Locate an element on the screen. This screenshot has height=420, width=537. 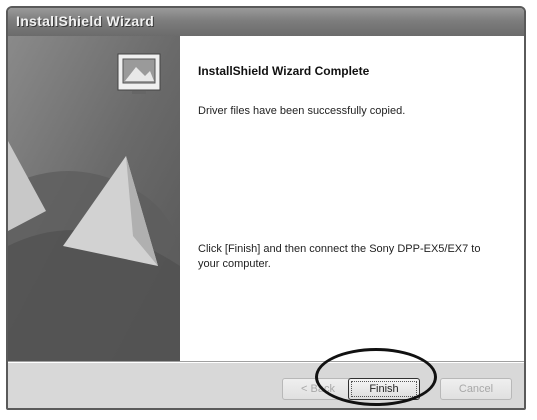
wizard-heading: InstallShield Wizard Complete is located at coordinates (284, 71).